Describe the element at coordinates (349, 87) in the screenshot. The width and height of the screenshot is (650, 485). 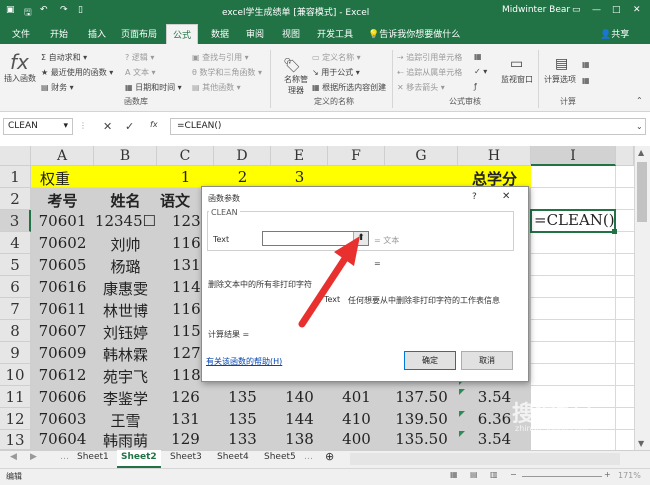
I see `create-from-selection-button: ▦ 根据所选内容创建` at that location.